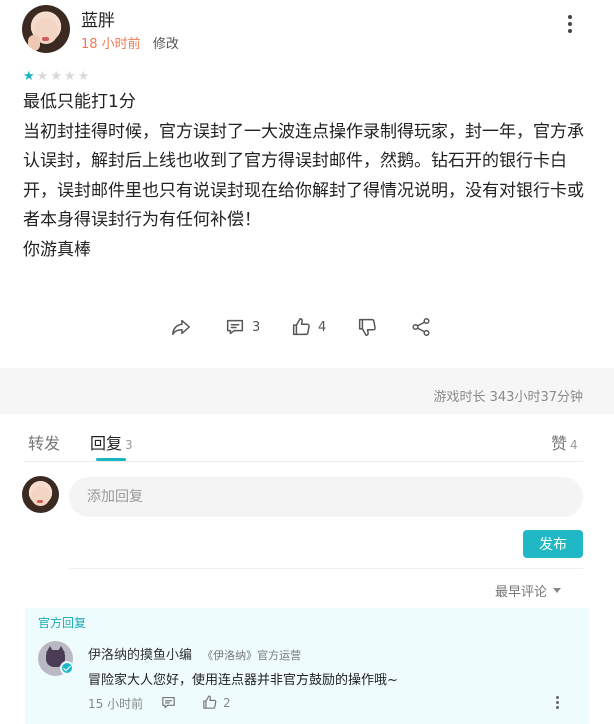  I want to click on tab-repost-label: 转发, so click(44, 443).